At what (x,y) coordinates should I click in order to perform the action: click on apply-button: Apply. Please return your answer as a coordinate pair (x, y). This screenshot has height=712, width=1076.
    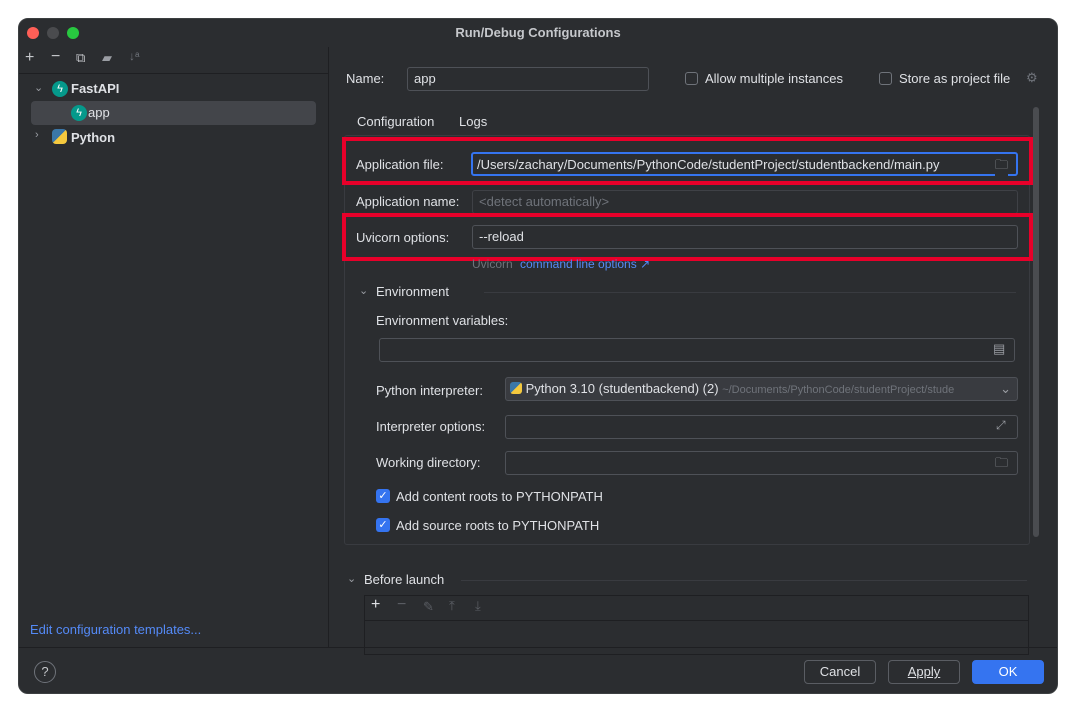
    Looking at the image, I should click on (924, 672).